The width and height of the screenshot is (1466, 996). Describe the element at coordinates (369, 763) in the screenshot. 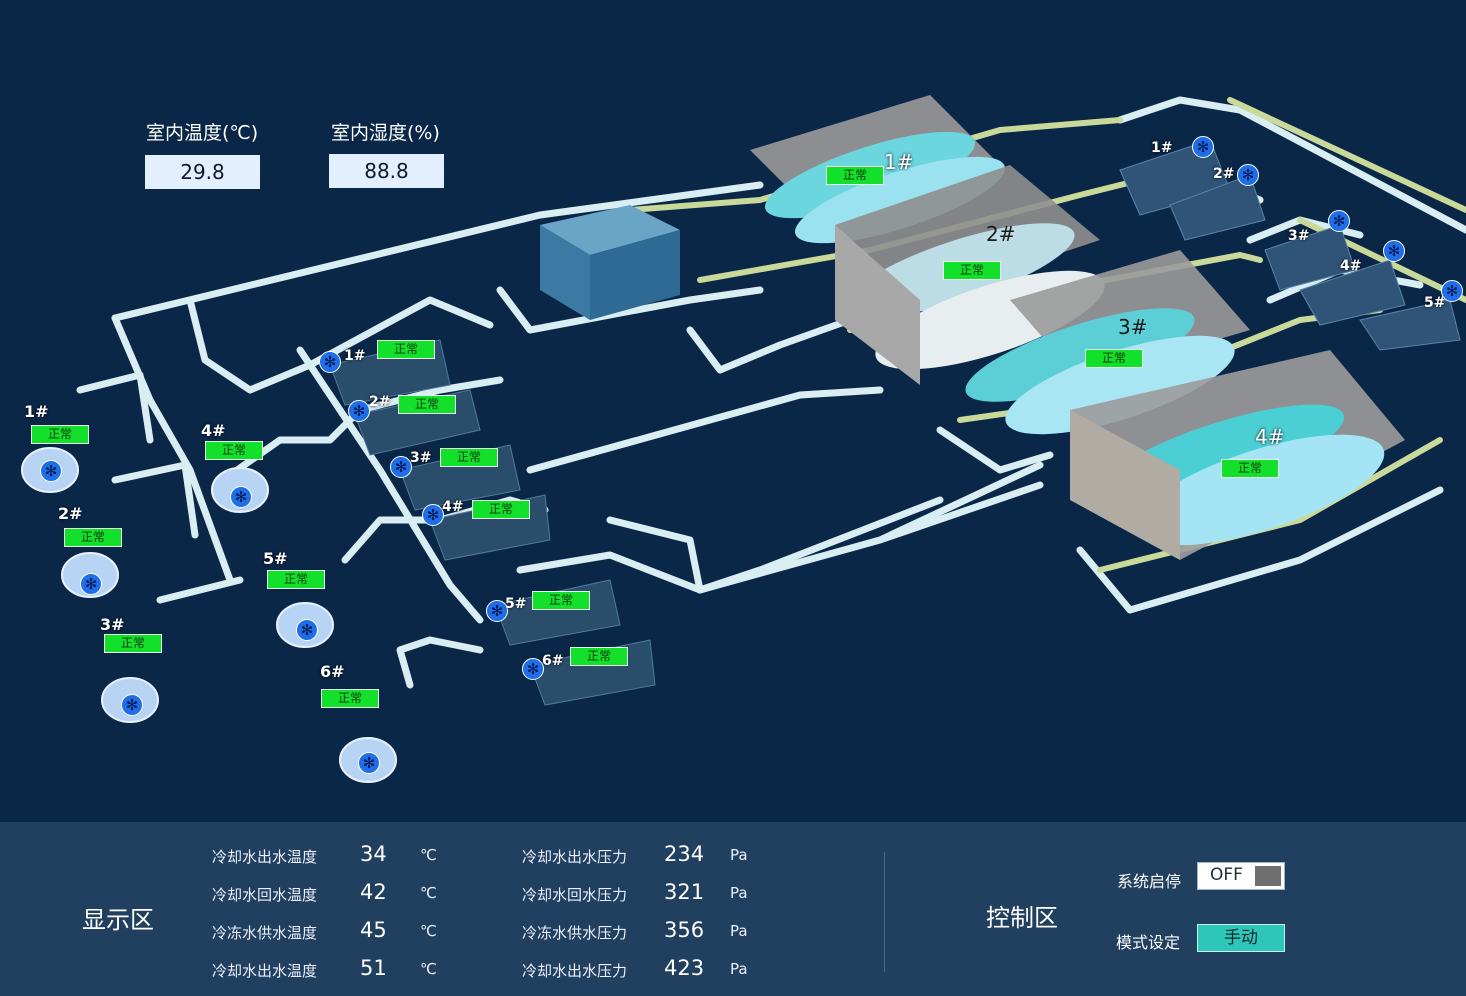

I see `cooling-pump-6-fan-icon: ✻` at that location.